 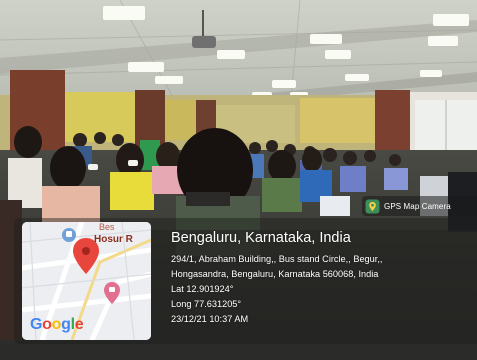 What do you see at coordinates (372, 206) in the screenshot?
I see `gps-map-camera-icon` at bounding box center [372, 206].